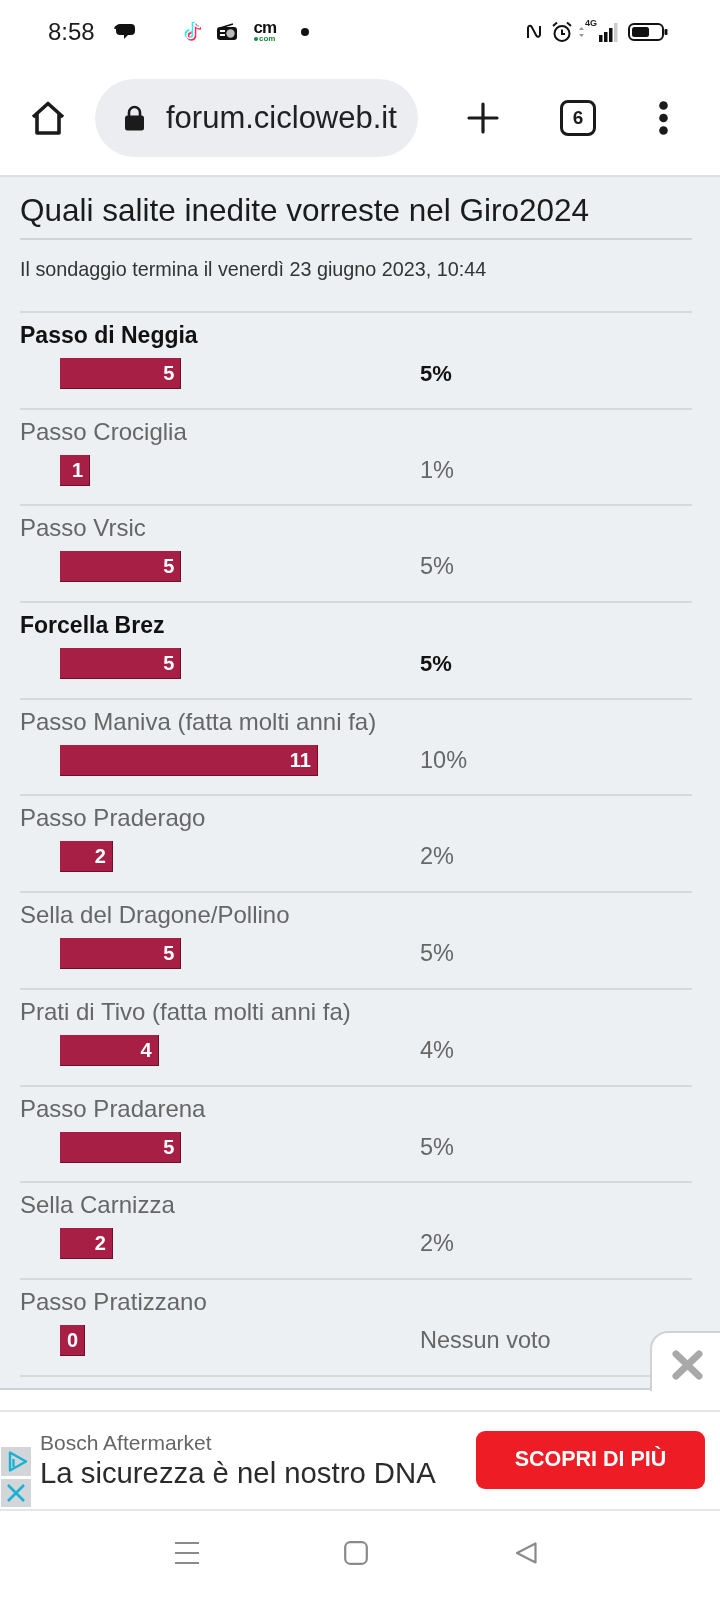 The width and height of the screenshot is (720, 1600). What do you see at coordinates (16, 1461) in the screenshot?
I see `ad-info-icon` at bounding box center [16, 1461].